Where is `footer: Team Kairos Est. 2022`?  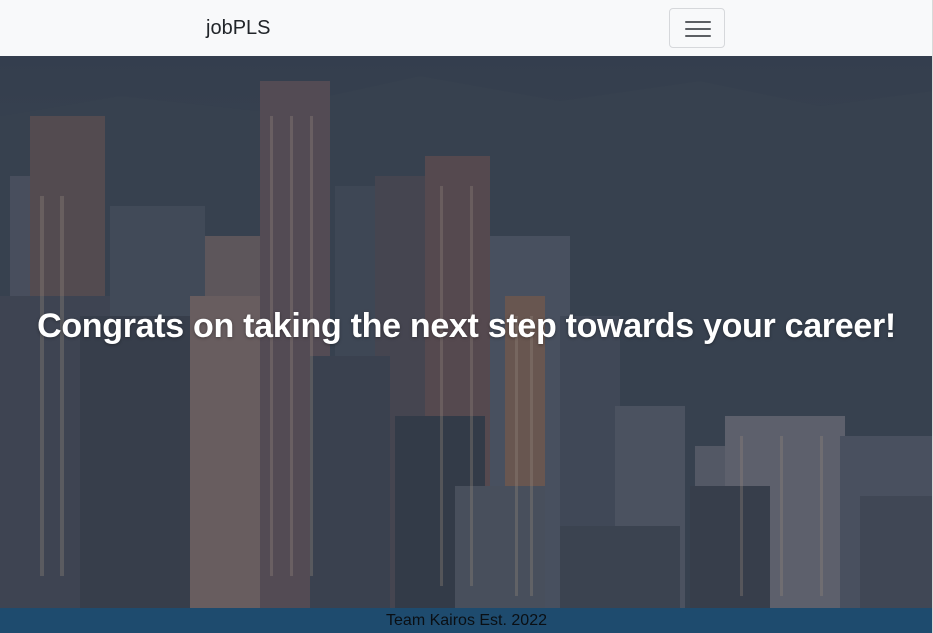
footer: Team Kairos Est. 2022 is located at coordinates (466, 620).